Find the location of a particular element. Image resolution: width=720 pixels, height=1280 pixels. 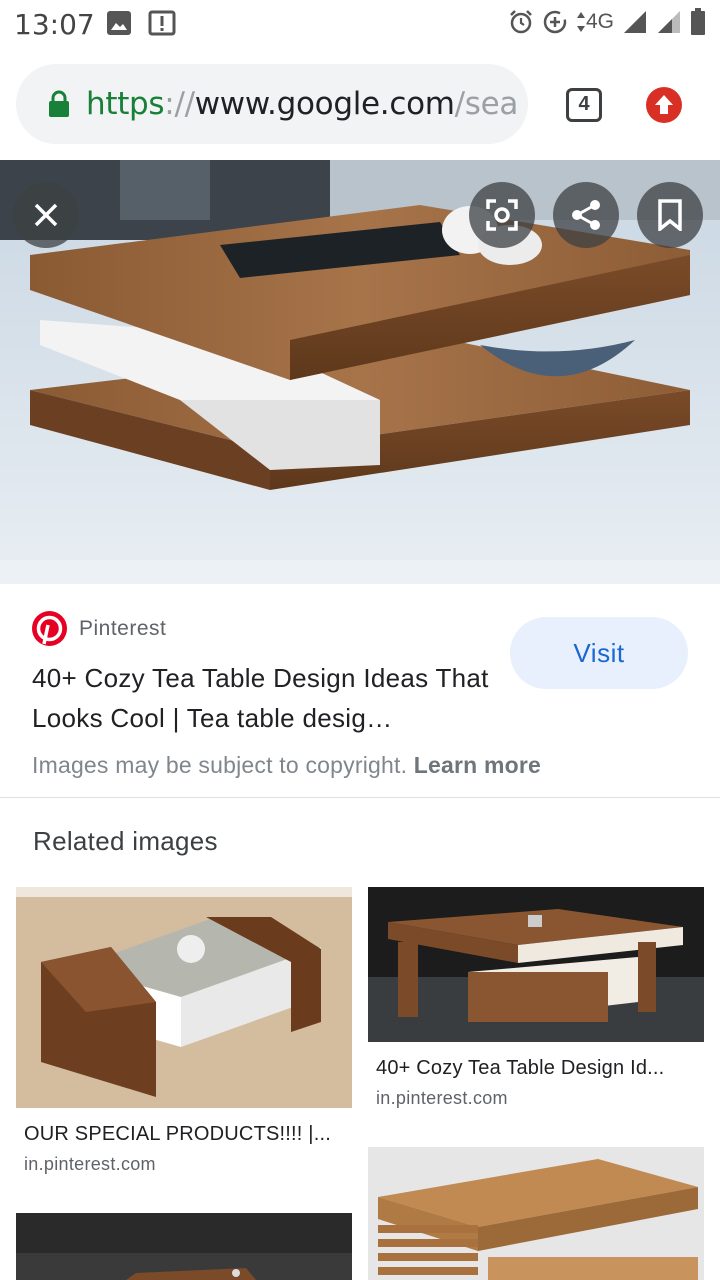

learn-more-link: Learn more is located at coordinates (477, 765).